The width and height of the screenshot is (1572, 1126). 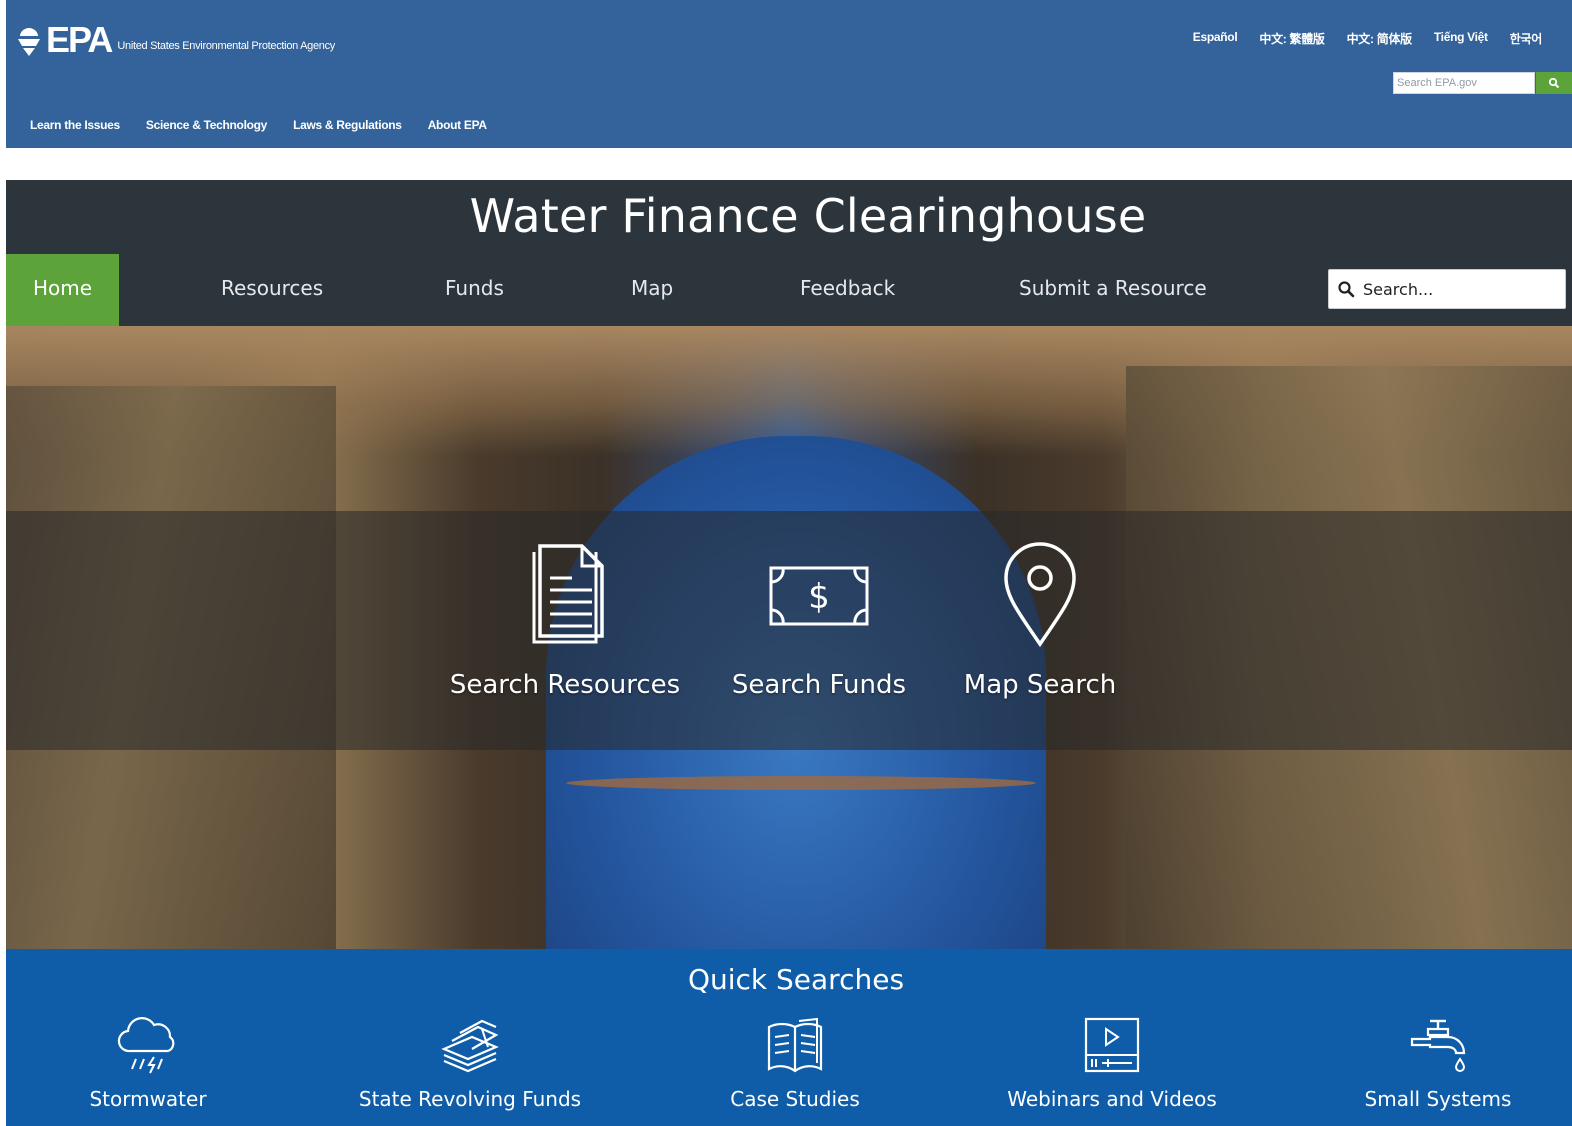 I want to click on epa-nav-about-epa: About EPA, so click(x=457, y=125).